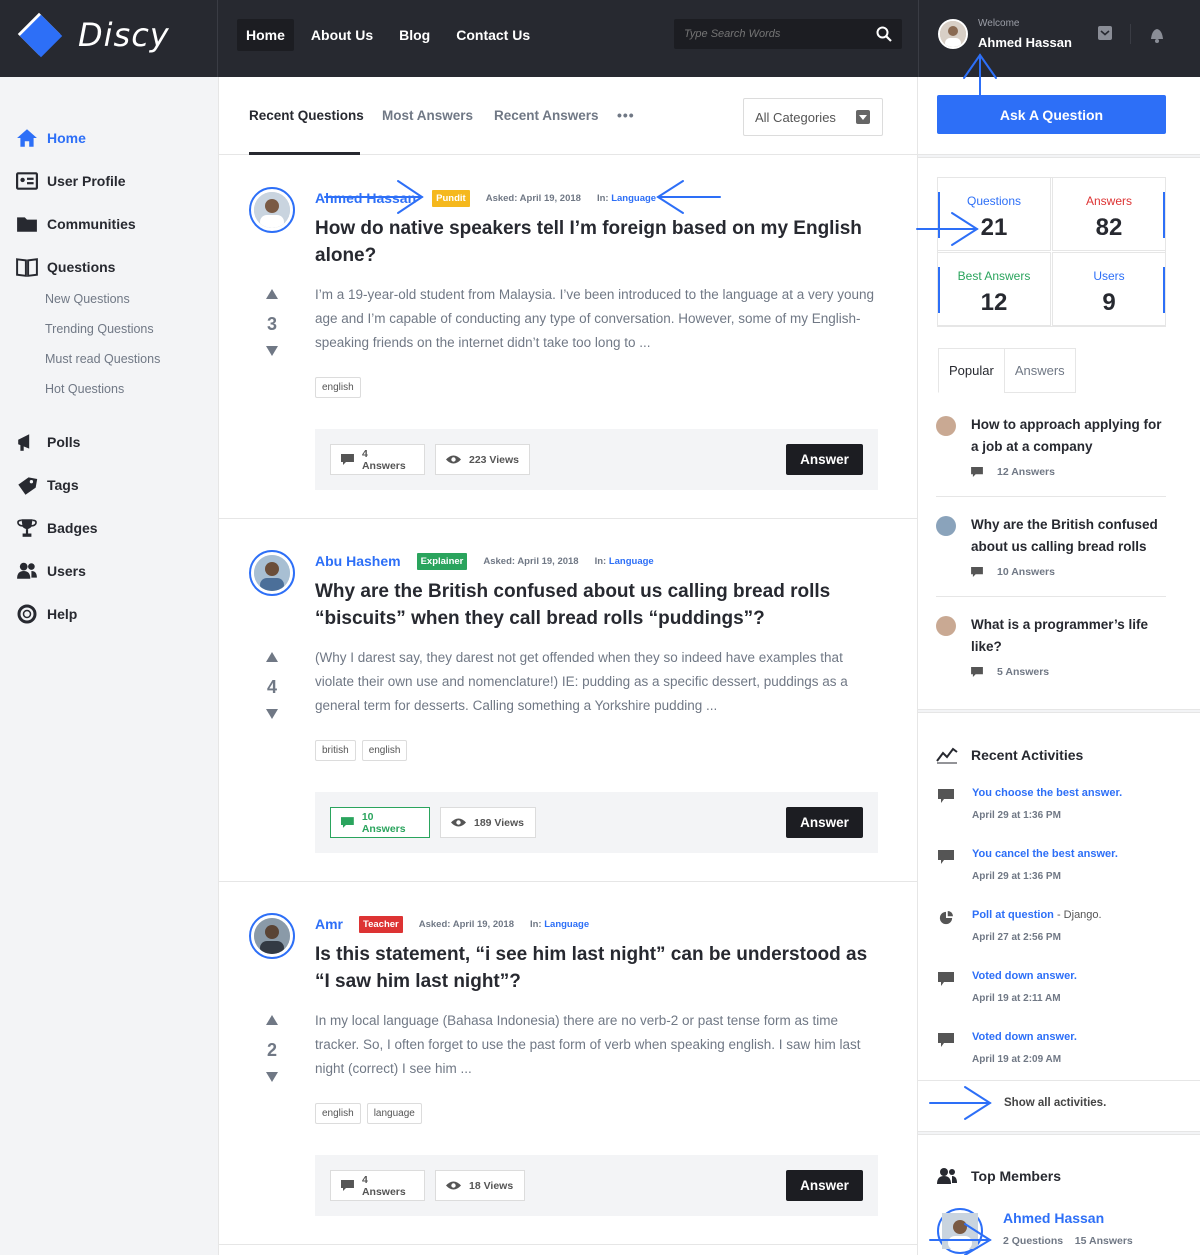 The height and width of the screenshot is (1255, 1200). Describe the element at coordinates (1013, 915) in the screenshot. I see `activity-link: Poll at question` at that location.